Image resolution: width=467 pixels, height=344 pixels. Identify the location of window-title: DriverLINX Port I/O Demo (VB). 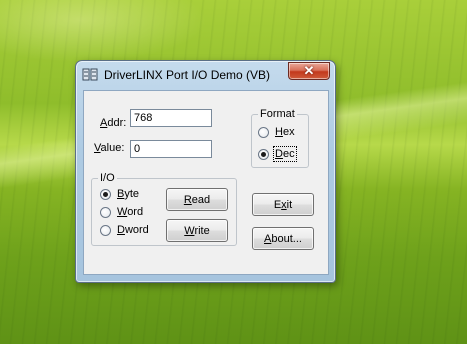
(187, 75).